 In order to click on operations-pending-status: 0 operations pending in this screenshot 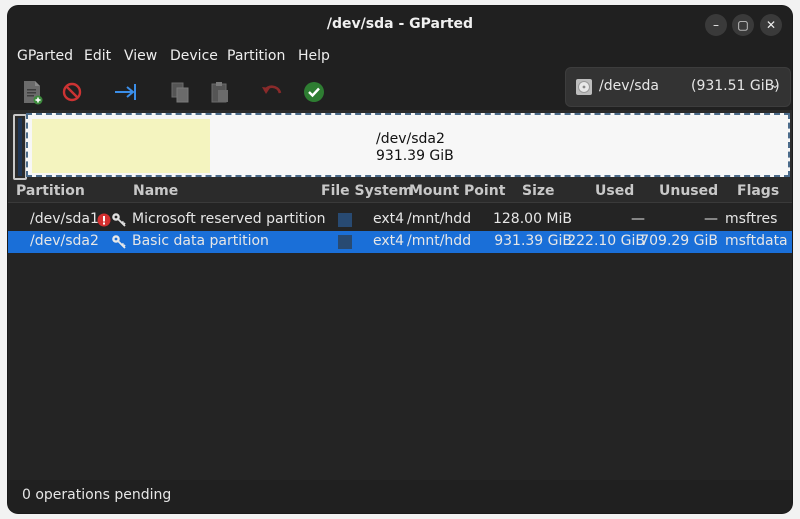, I will do `click(97, 495)`.